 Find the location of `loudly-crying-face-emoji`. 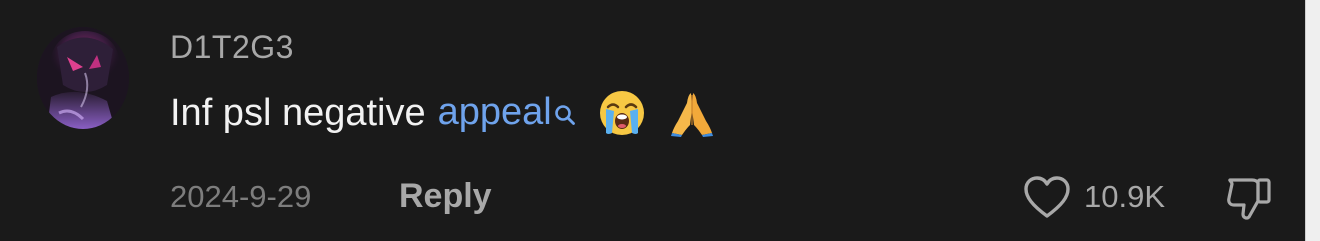

loudly-crying-face-emoji is located at coordinates (622, 113).